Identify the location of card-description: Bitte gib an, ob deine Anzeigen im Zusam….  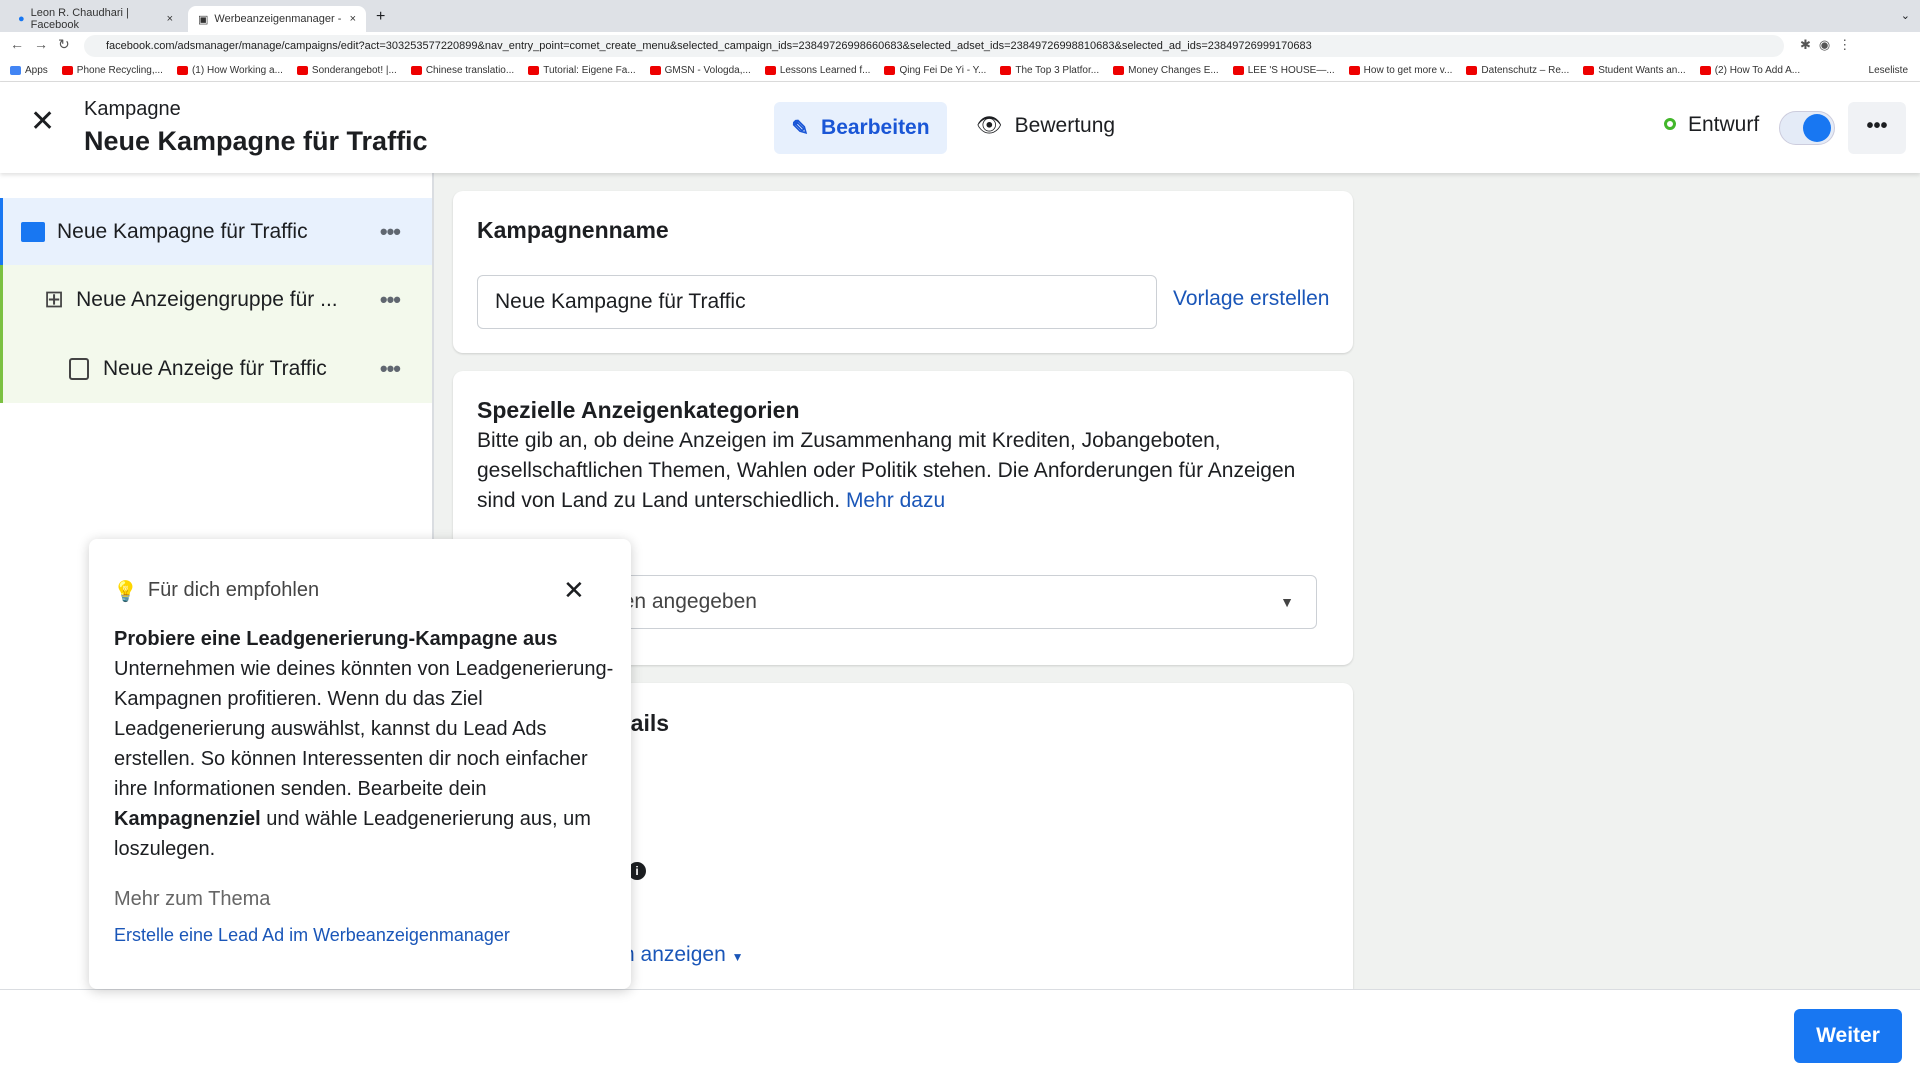
(886, 470).